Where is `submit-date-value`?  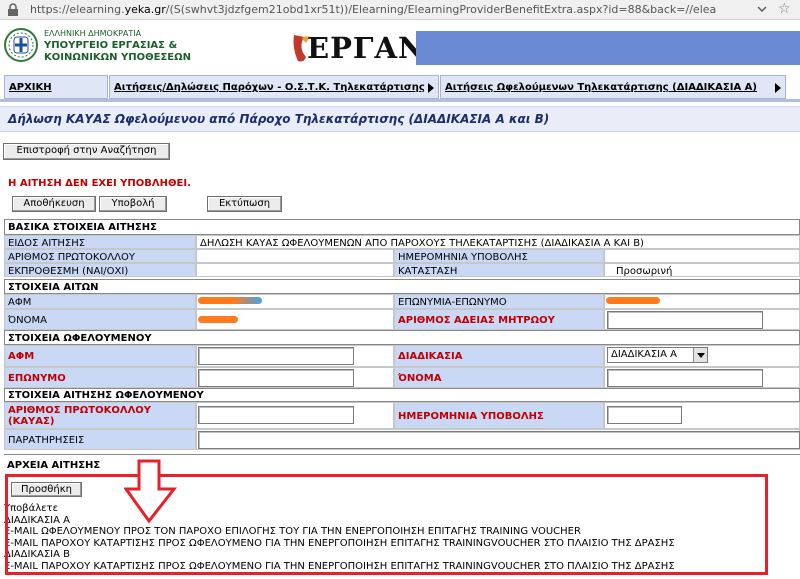 submit-date-value is located at coordinates (702, 256).